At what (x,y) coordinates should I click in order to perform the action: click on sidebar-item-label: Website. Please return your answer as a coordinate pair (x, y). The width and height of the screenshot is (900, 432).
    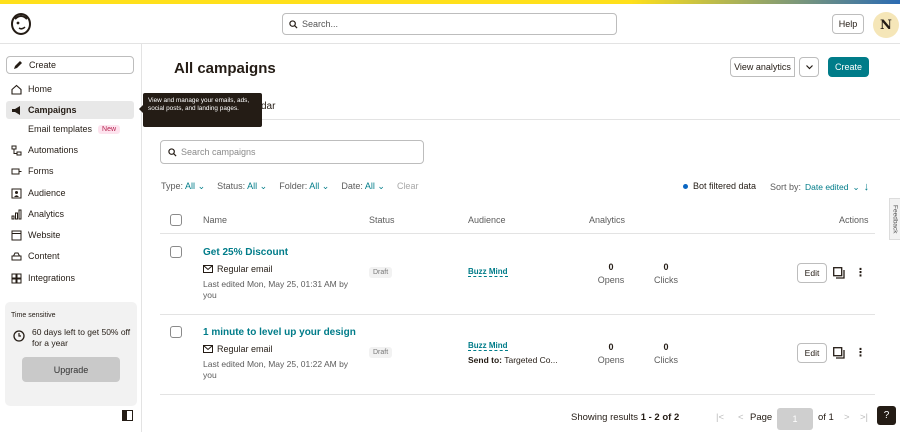
    Looking at the image, I should click on (44, 235).